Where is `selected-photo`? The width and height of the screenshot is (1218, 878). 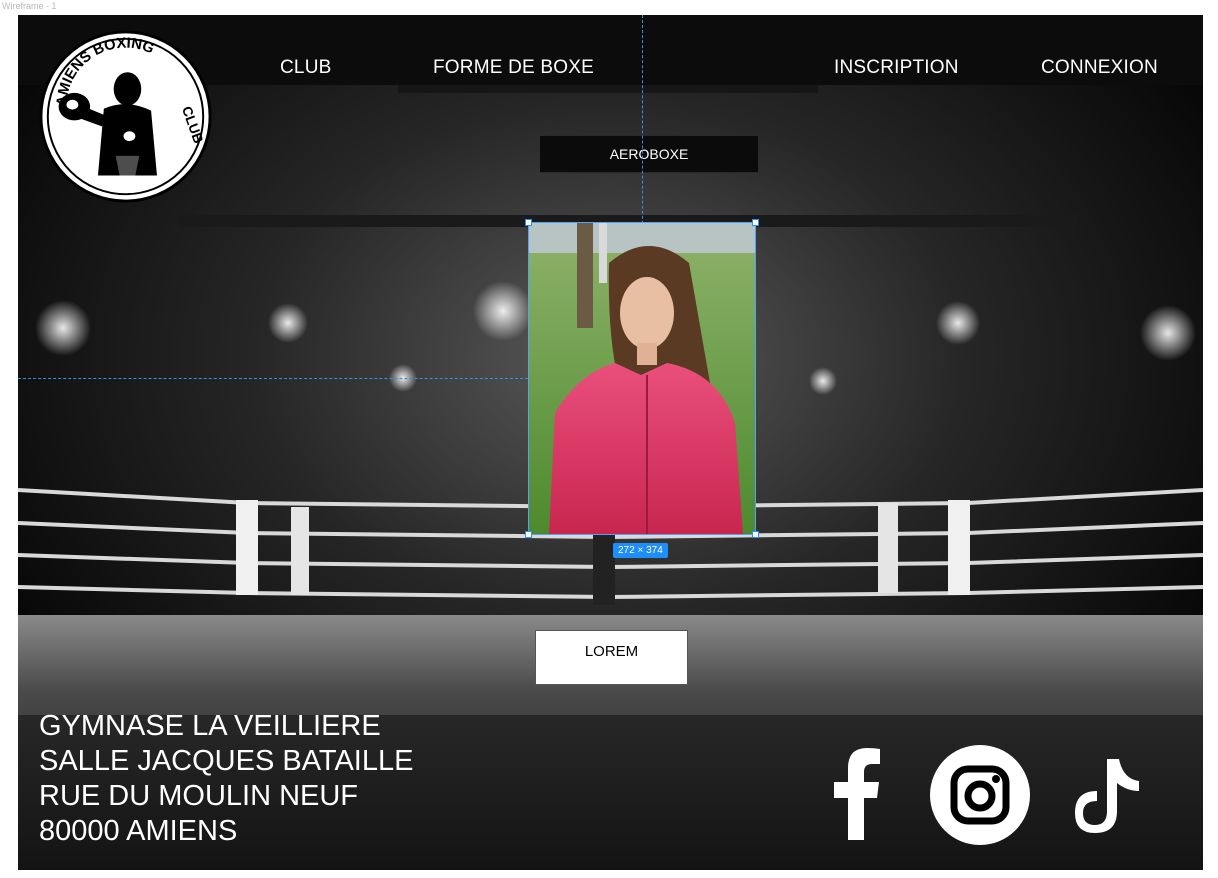
selected-photo is located at coordinates (642, 378).